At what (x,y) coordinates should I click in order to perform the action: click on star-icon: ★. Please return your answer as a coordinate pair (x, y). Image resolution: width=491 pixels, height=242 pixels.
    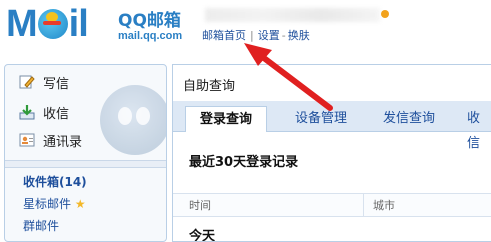
    Looking at the image, I should click on (80, 204).